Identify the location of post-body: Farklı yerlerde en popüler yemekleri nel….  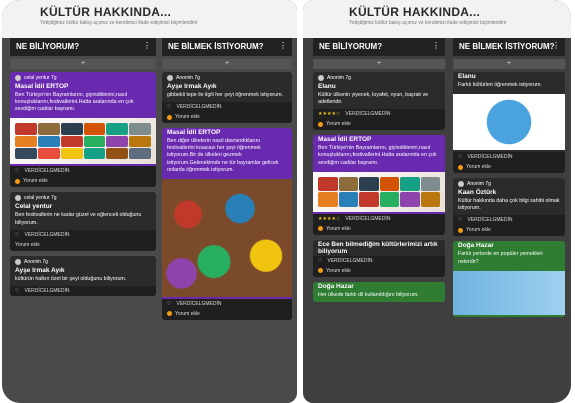
(500, 258).